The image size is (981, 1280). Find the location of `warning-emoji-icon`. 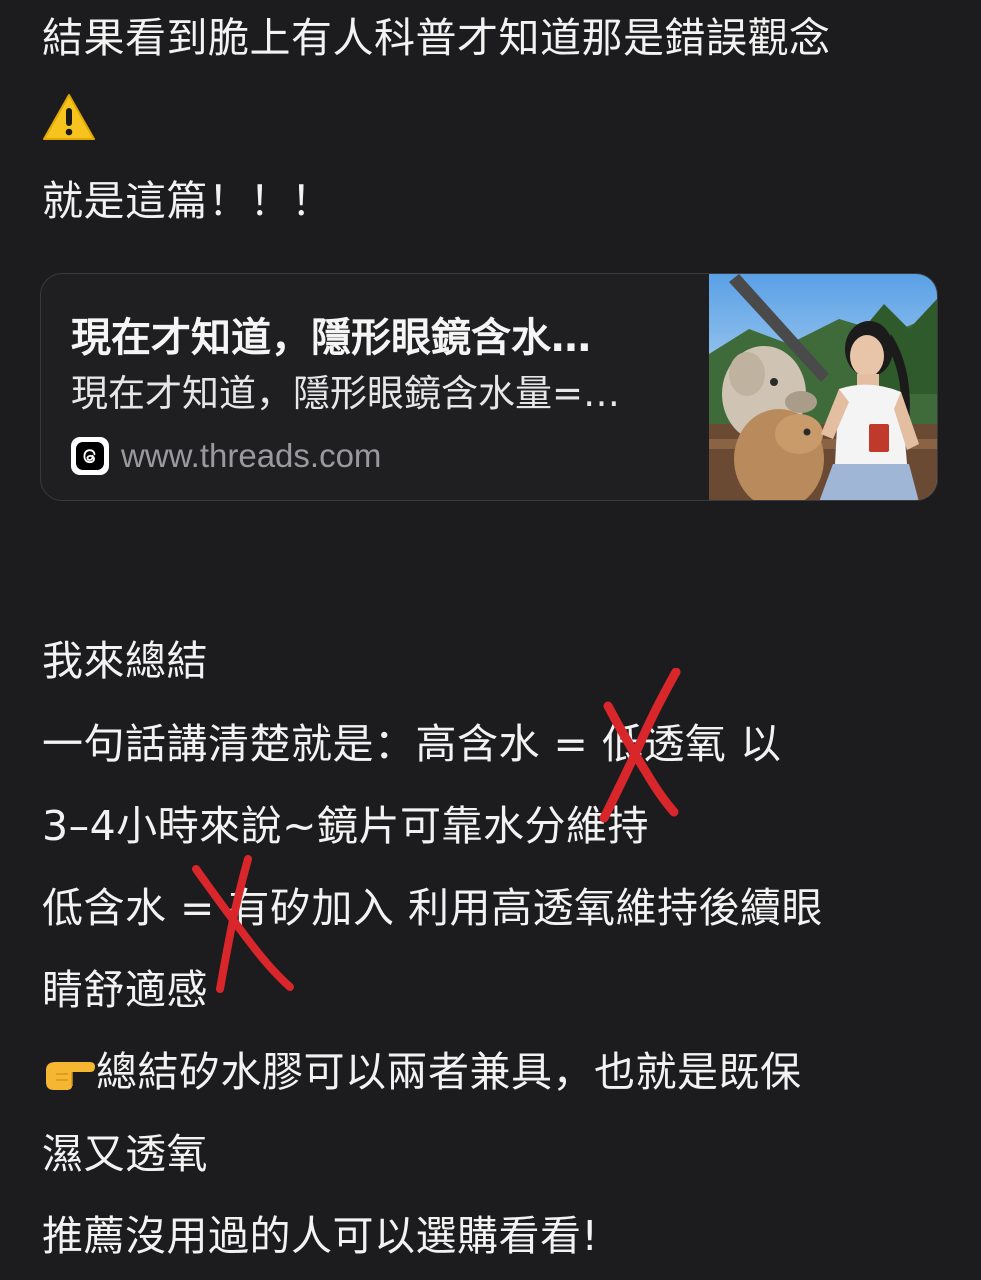

warning-emoji-icon is located at coordinates (69, 117).